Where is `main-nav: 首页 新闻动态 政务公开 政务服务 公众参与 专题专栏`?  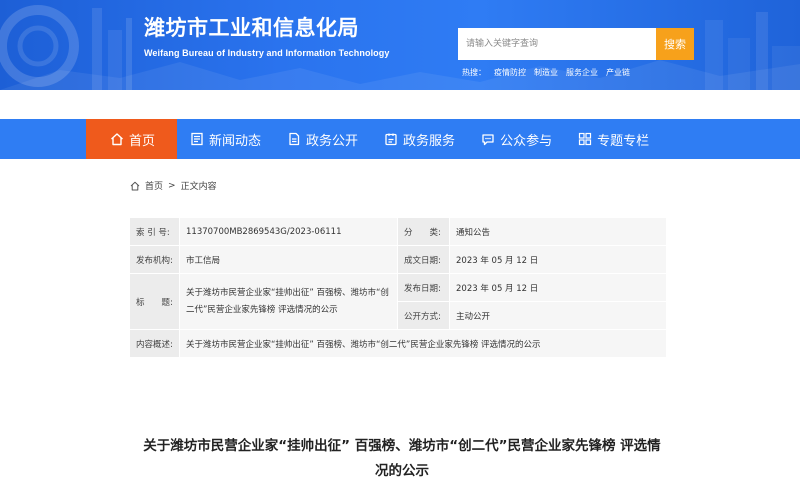 main-nav: 首页 新闻动态 政务公开 政务服务 公众参与 专题专栏 is located at coordinates (400, 139).